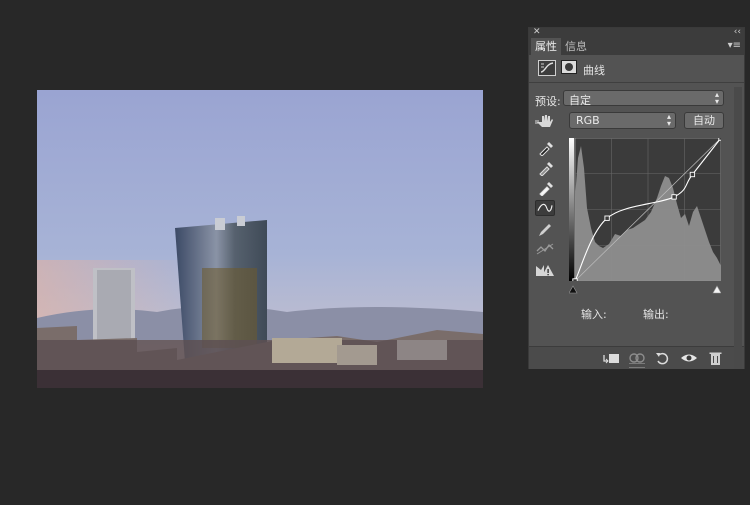 The image size is (750, 505). I want to click on panel-resize-grip, so click(637, 365).